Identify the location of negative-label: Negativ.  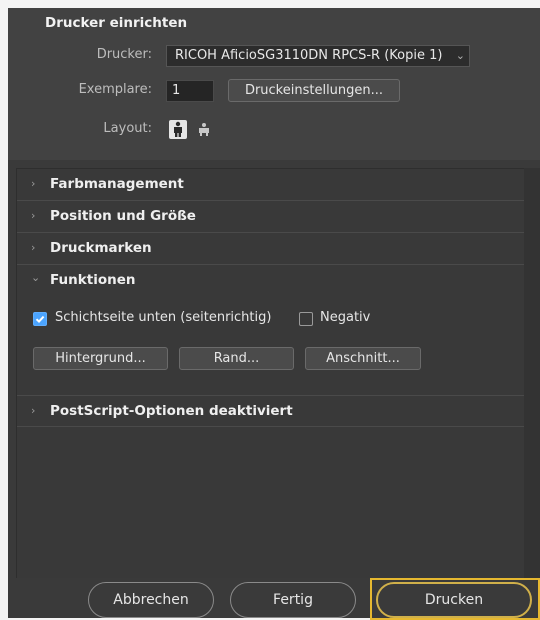
(345, 317).